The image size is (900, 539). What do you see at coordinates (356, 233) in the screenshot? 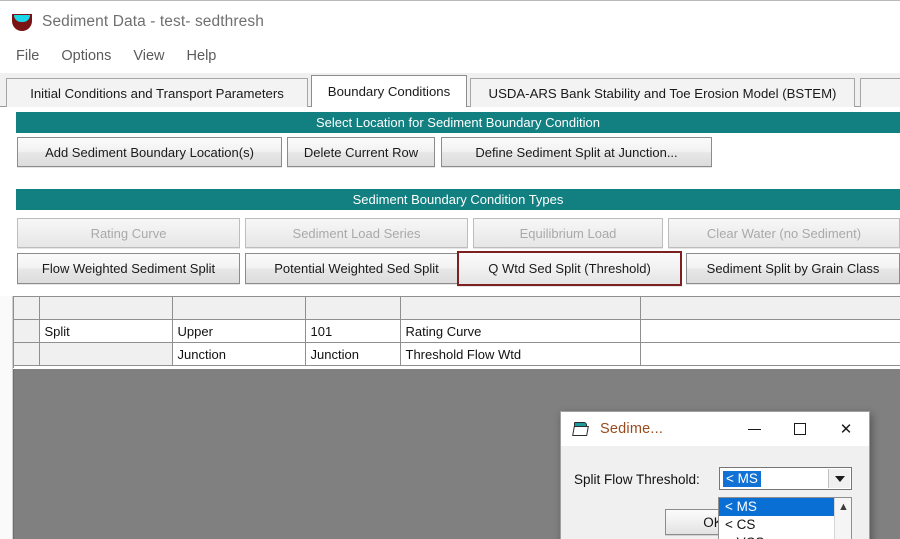
I see `sediment-load-series-button: Sediment Load Series` at bounding box center [356, 233].